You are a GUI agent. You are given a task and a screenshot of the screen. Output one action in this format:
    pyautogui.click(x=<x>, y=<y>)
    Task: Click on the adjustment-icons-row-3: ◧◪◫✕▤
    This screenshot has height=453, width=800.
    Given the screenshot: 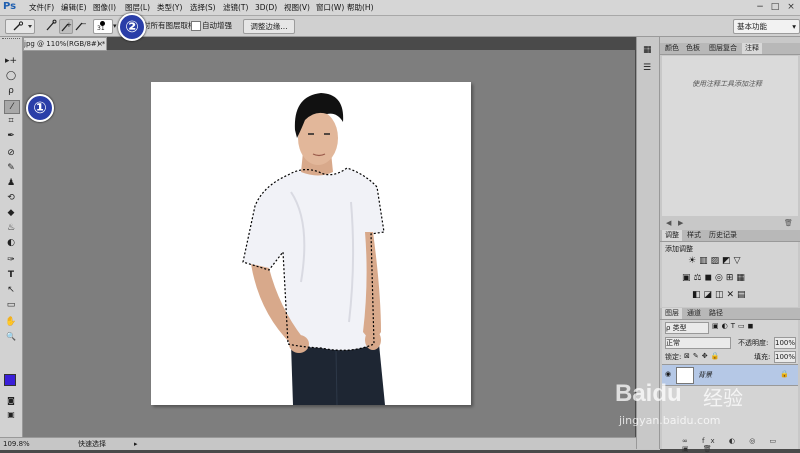 What is the action you would take?
    pyautogui.click(x=720, y=295)
    